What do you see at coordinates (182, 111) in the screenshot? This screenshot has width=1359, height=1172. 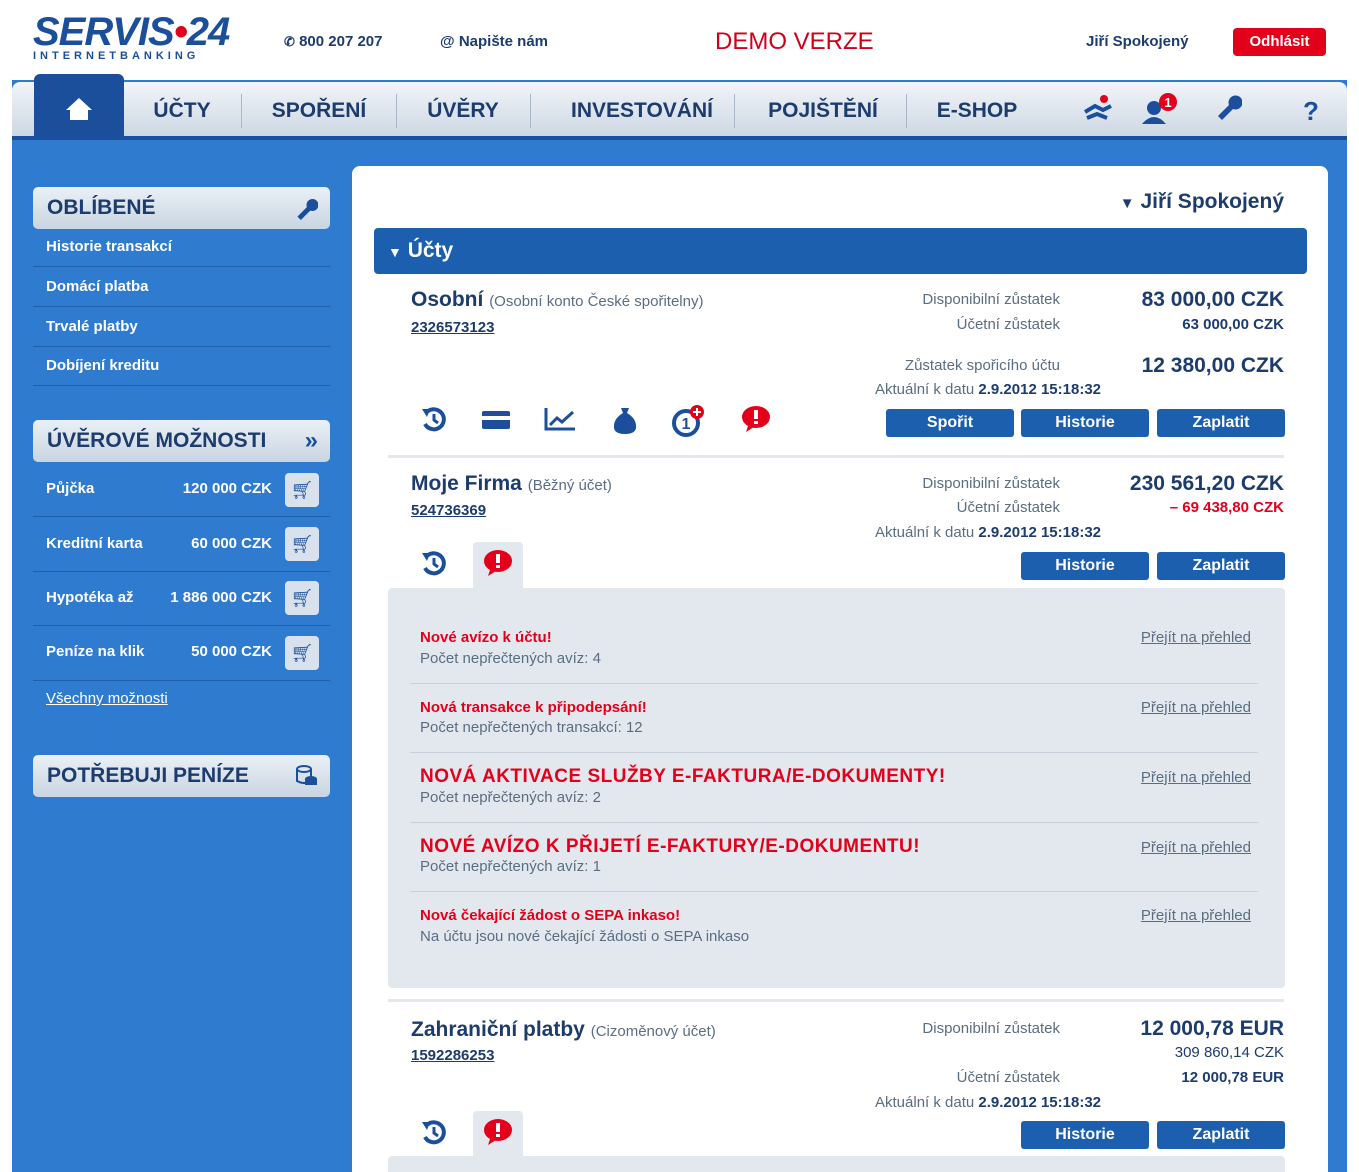 I see `tab-ucty: ÚČTY` at bounding box center [182, 111].